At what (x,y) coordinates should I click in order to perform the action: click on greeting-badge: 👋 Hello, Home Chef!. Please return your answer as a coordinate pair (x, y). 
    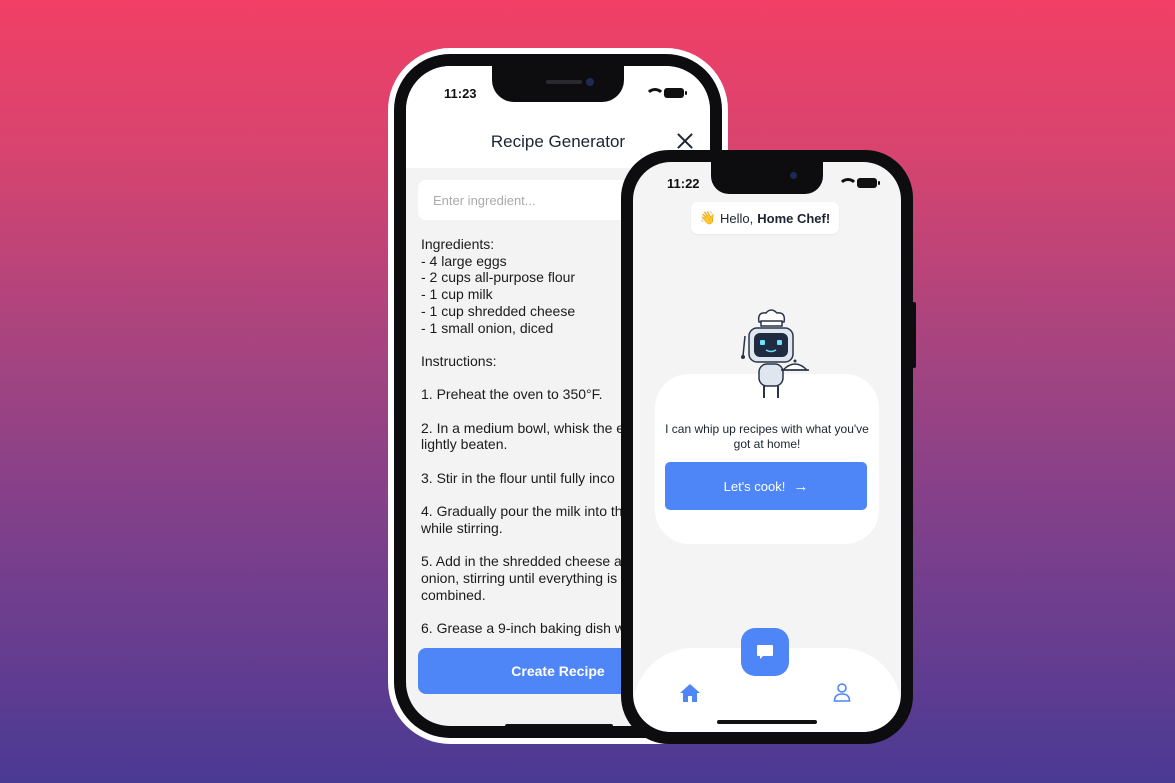
    Looking at the image, I should click on (765, 218).